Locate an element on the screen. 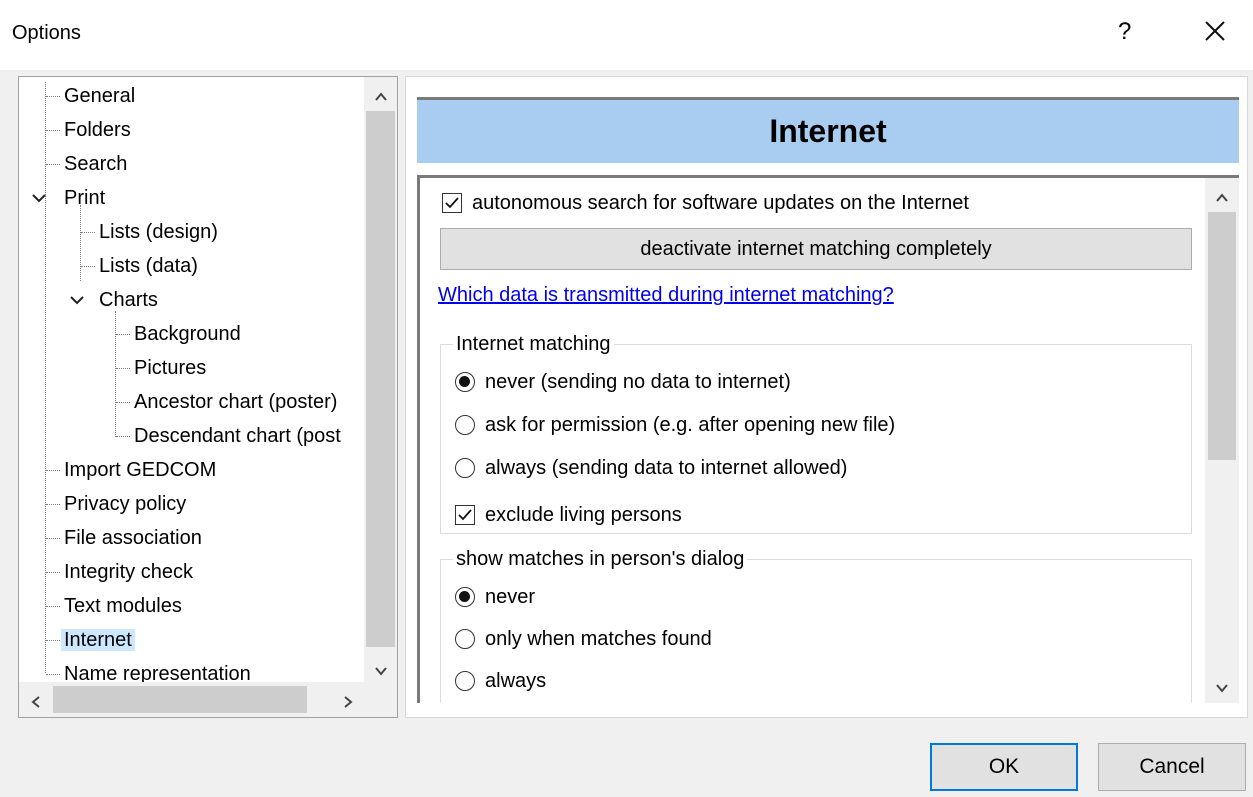 This screenshot has height=797, width=1253. deactivate-matching-button: deactivate internet matching completely is located at coordinates (816, 249).